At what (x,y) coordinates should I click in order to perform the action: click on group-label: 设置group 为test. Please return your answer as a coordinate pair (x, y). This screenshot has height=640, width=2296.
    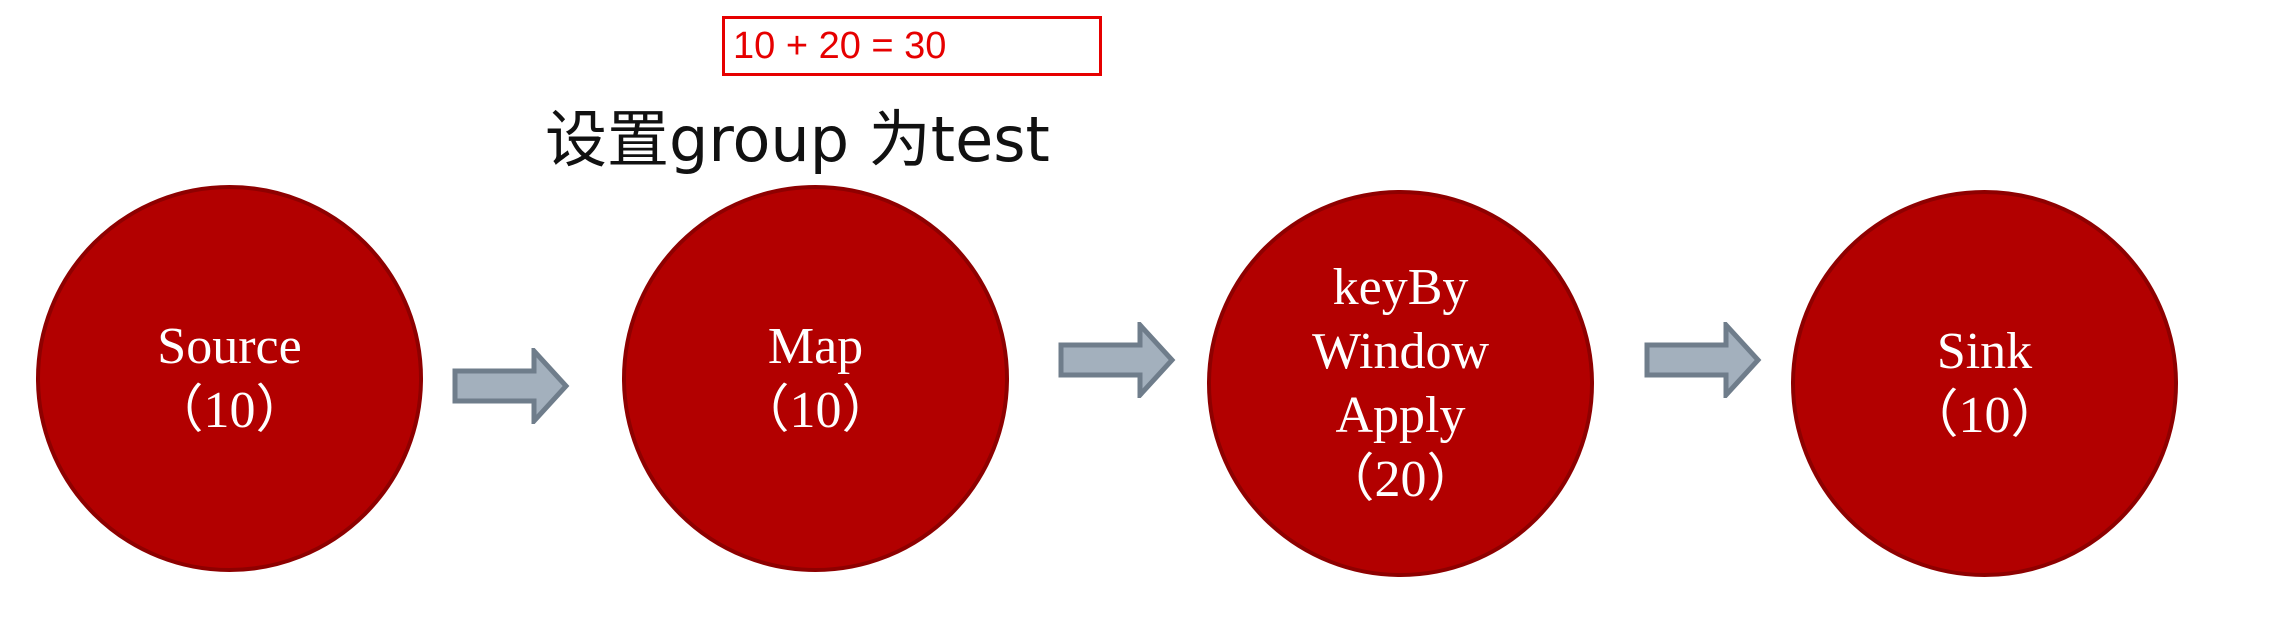
    Looking at the image, I should click on (797, 139).